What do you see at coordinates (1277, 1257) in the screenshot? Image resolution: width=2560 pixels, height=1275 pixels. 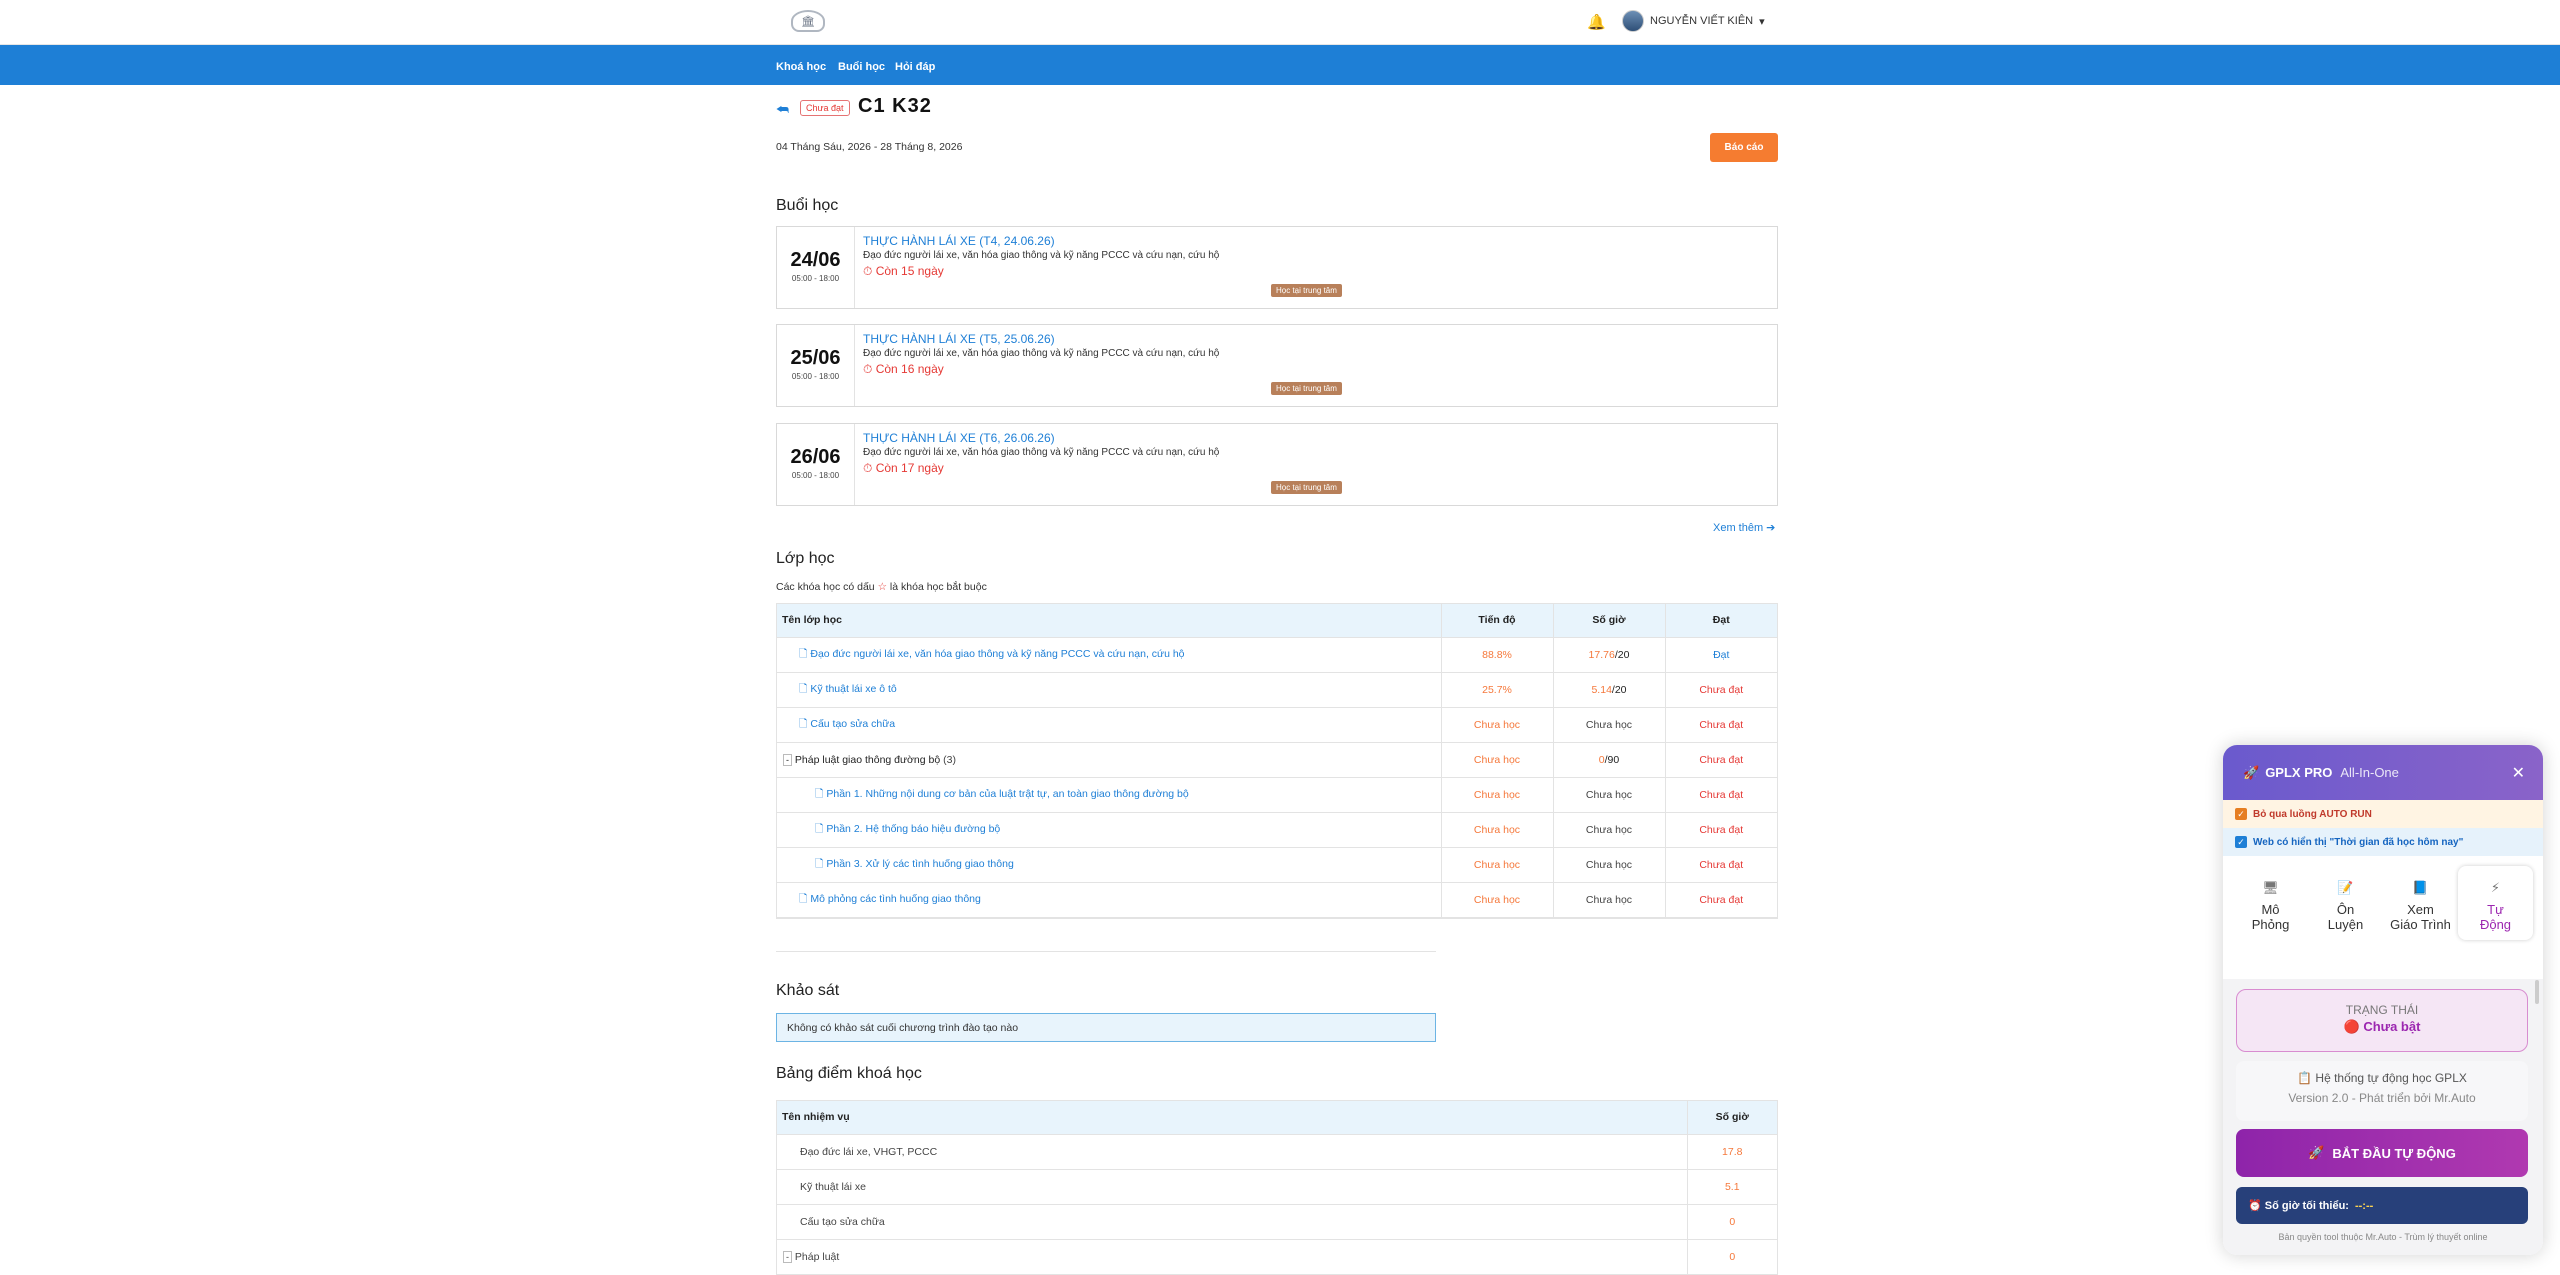 I see `table-row: - Pháp luật 0` at bounding box center [1277, 1257].